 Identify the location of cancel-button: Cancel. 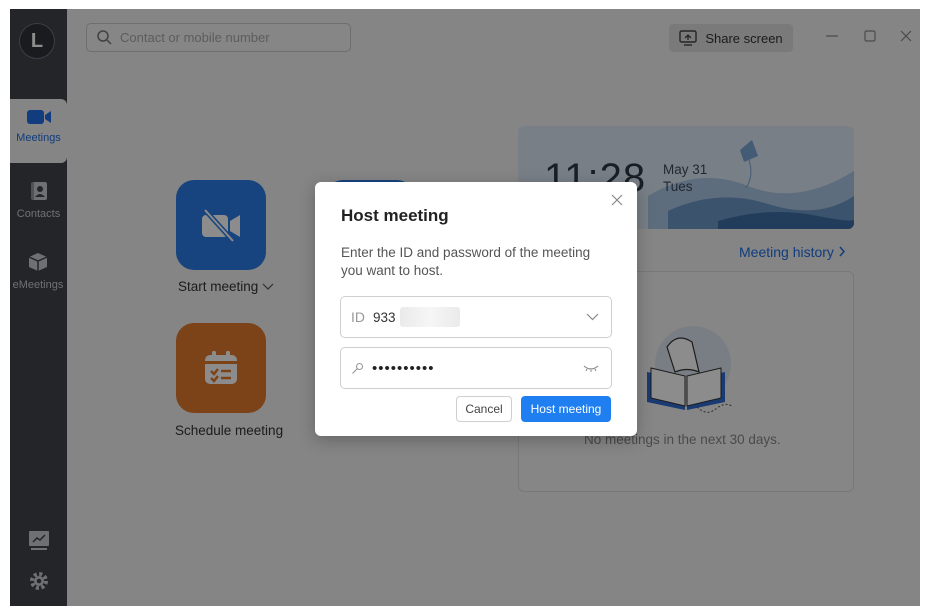
(484, 409).